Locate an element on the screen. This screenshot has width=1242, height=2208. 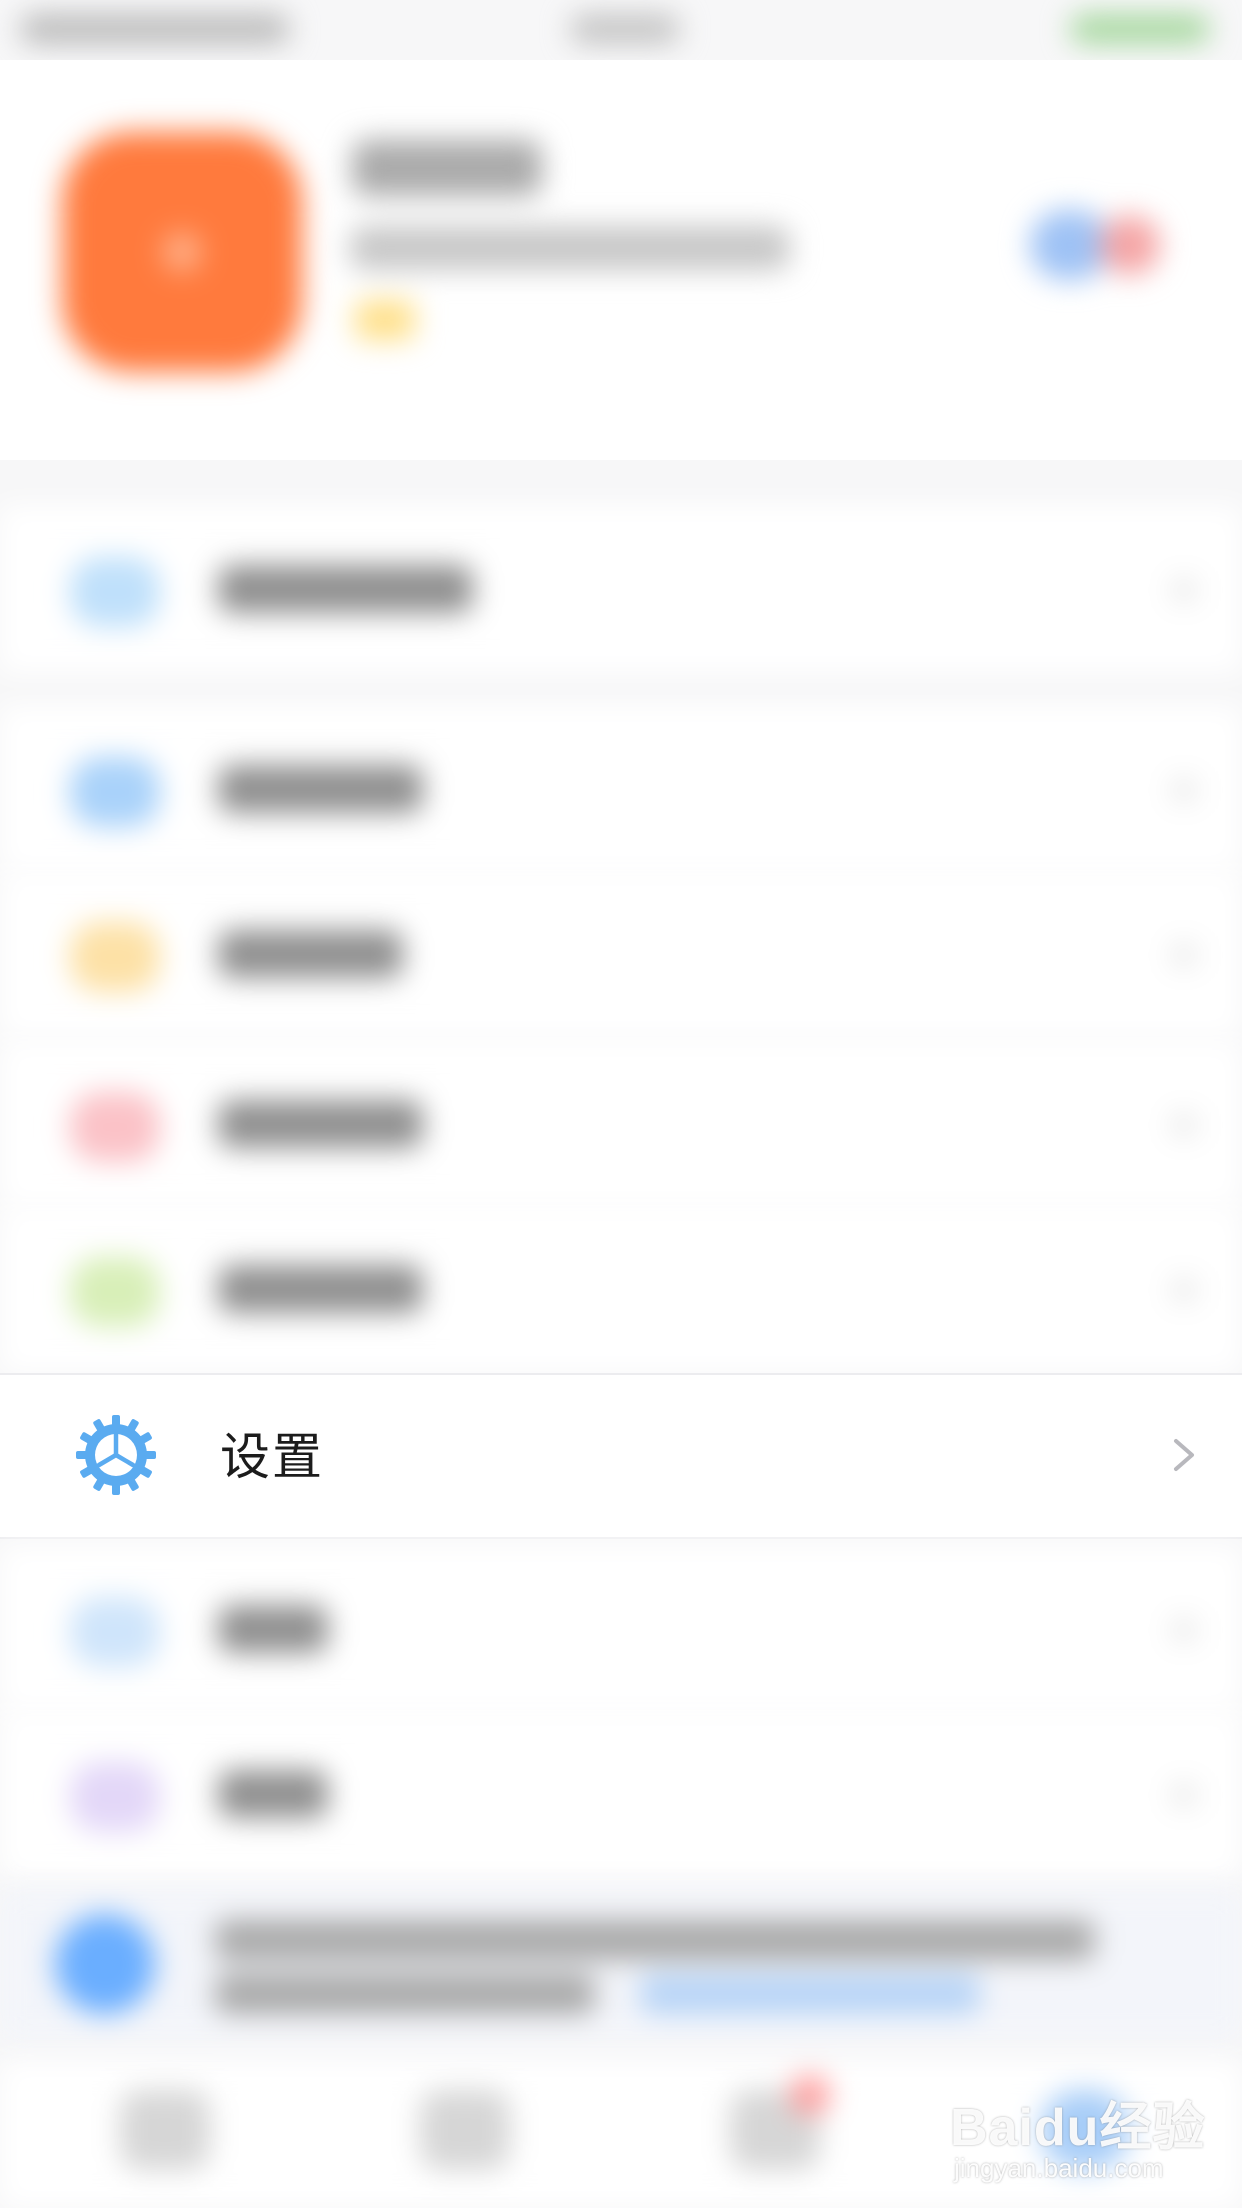
battery-icon is located at coordinates (1140, 29).